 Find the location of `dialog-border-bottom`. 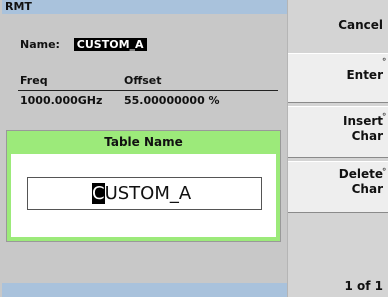

dialog-border-bottom is located at coordinates (143, 239).